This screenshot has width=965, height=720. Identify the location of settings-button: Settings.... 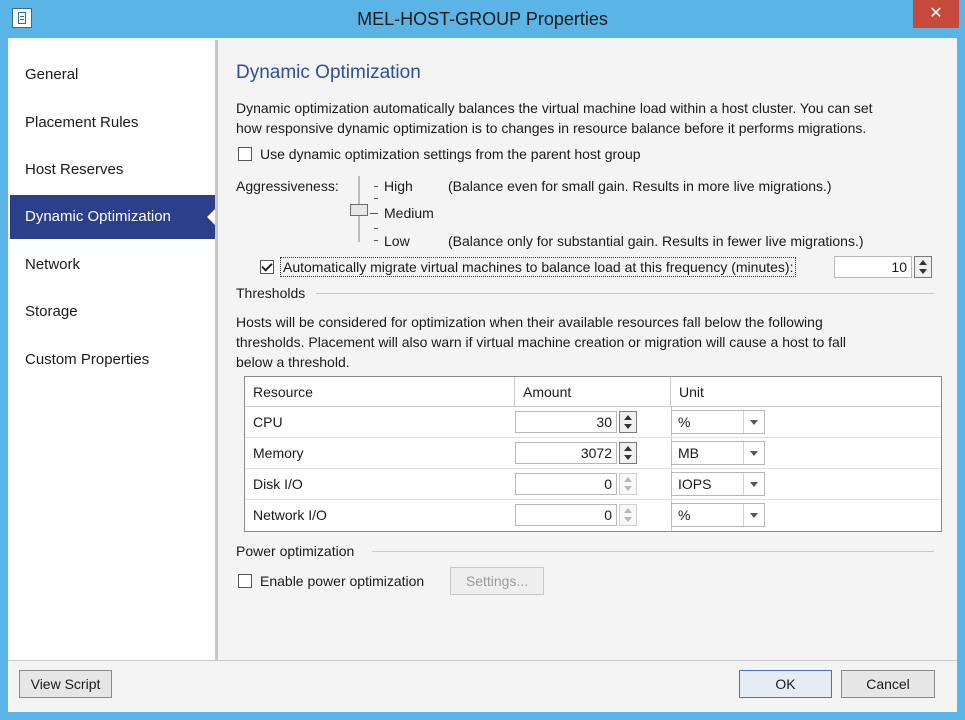
(497, 581).